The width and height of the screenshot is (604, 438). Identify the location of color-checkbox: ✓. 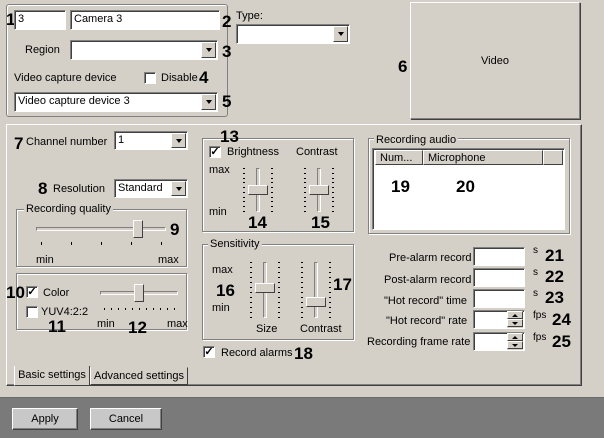
(32, 292).